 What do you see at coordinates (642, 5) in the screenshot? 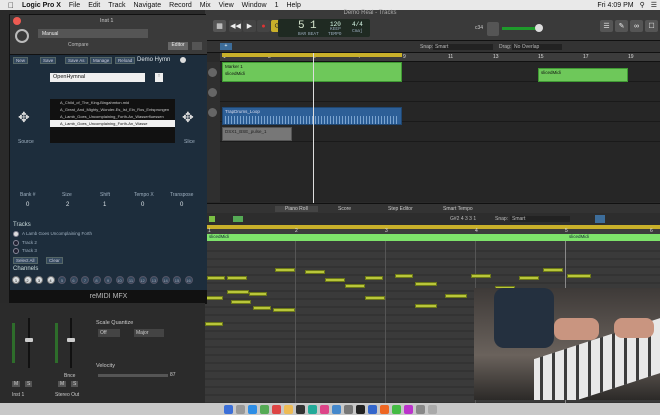
I see `search-icon: ⚲` at bounding box center [642, 5].